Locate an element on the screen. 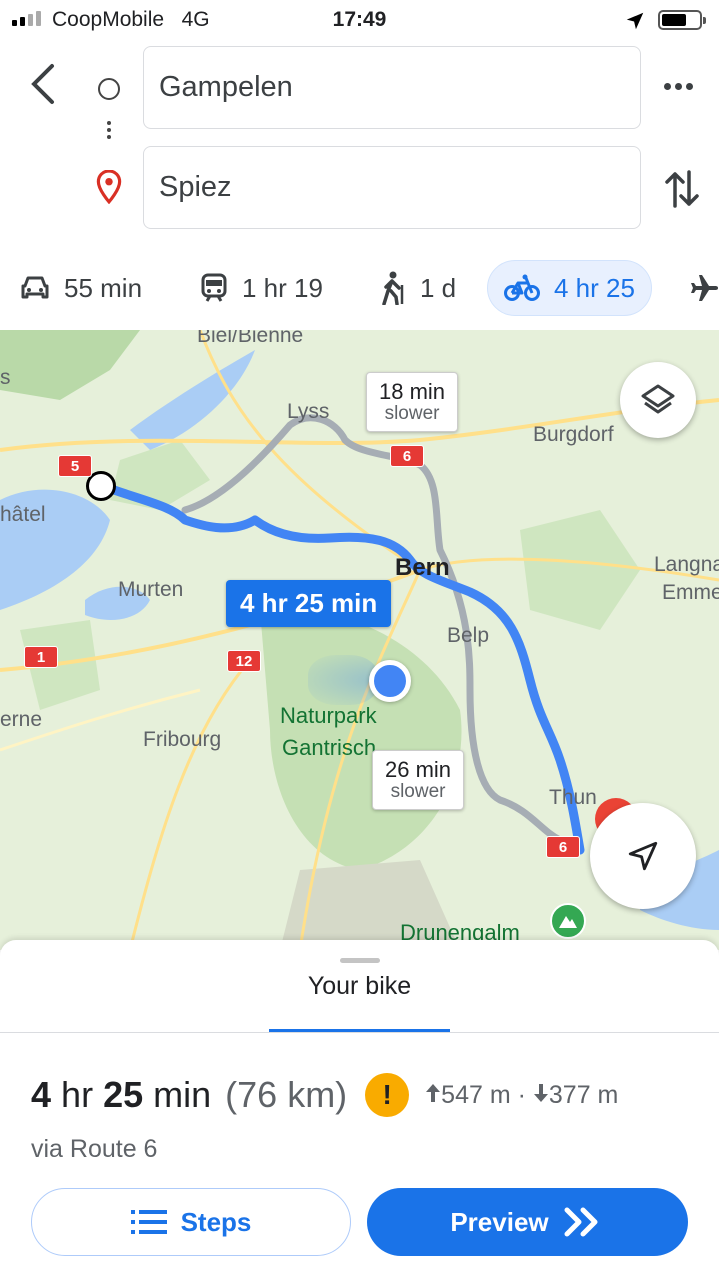 Image resolution: width=719 pixels, height=1280 pixels. steps-button: Steps is located at coordinates (191, 1222).